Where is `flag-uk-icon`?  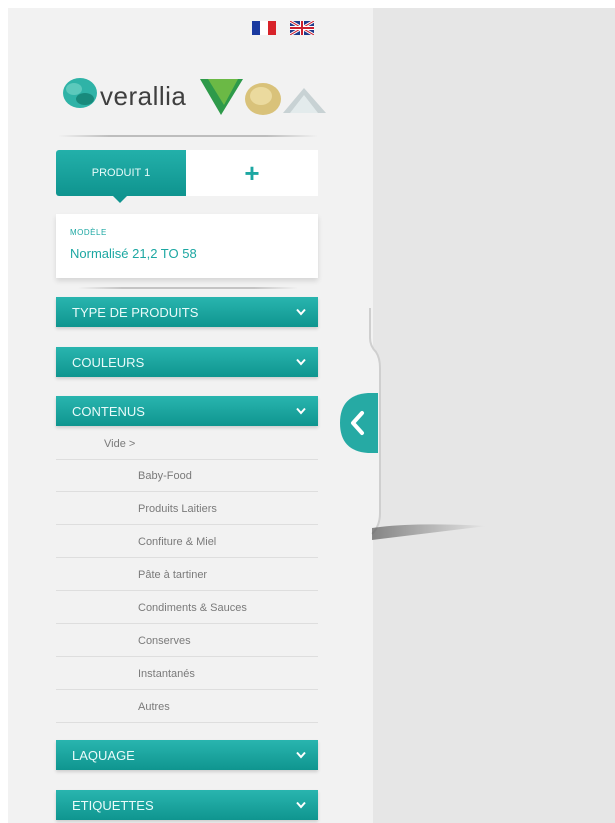
flag-uk-icon is located at coordinates (302, 28).